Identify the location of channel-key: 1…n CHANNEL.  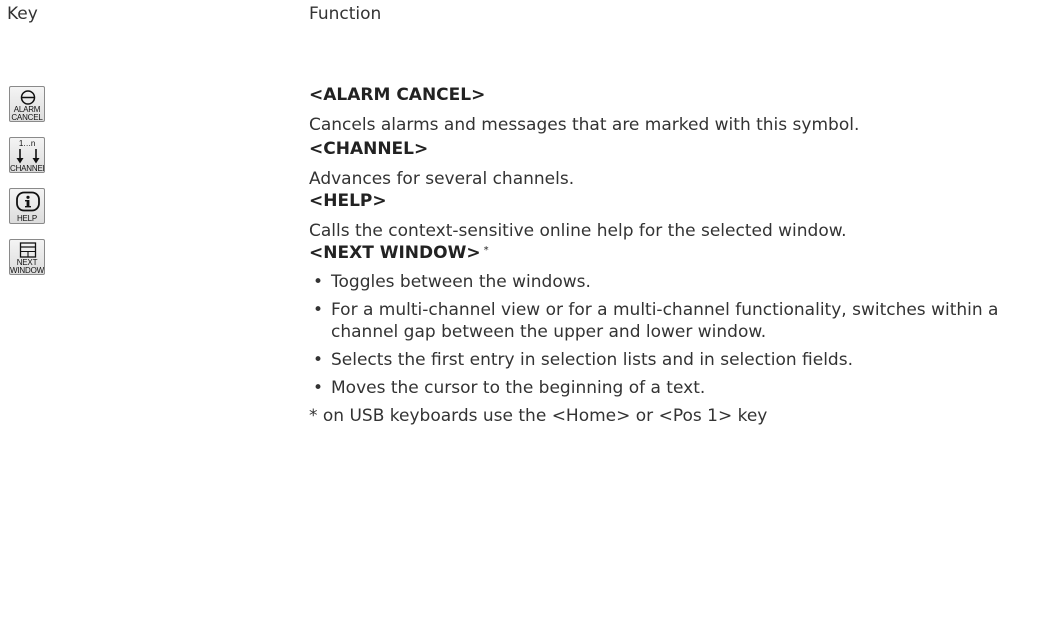
(27, 155).